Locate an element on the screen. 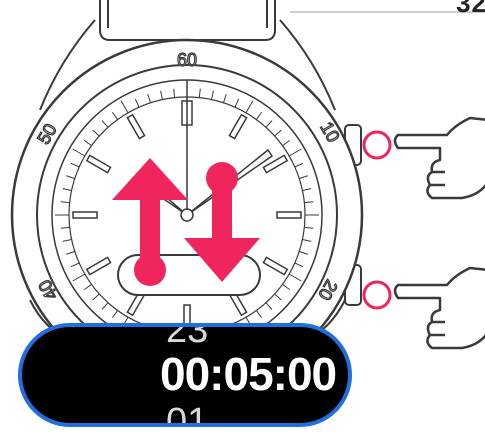 Image resolution: width=485 pixels, height=432 pixels. picker-viewport: 23 00:05:00 01 is located at coordinates (185, 375).